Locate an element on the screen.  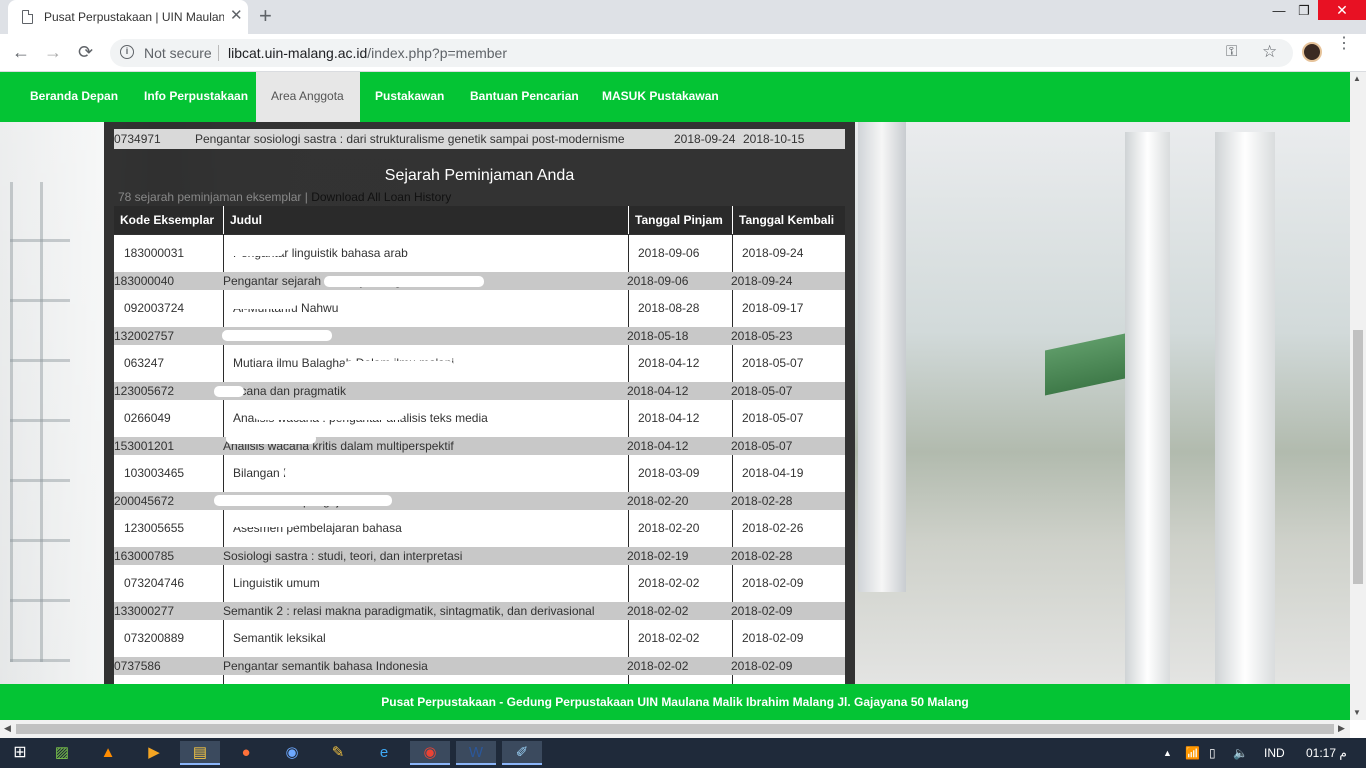
firefox-icon: ● is located at coordinates (246, 753).